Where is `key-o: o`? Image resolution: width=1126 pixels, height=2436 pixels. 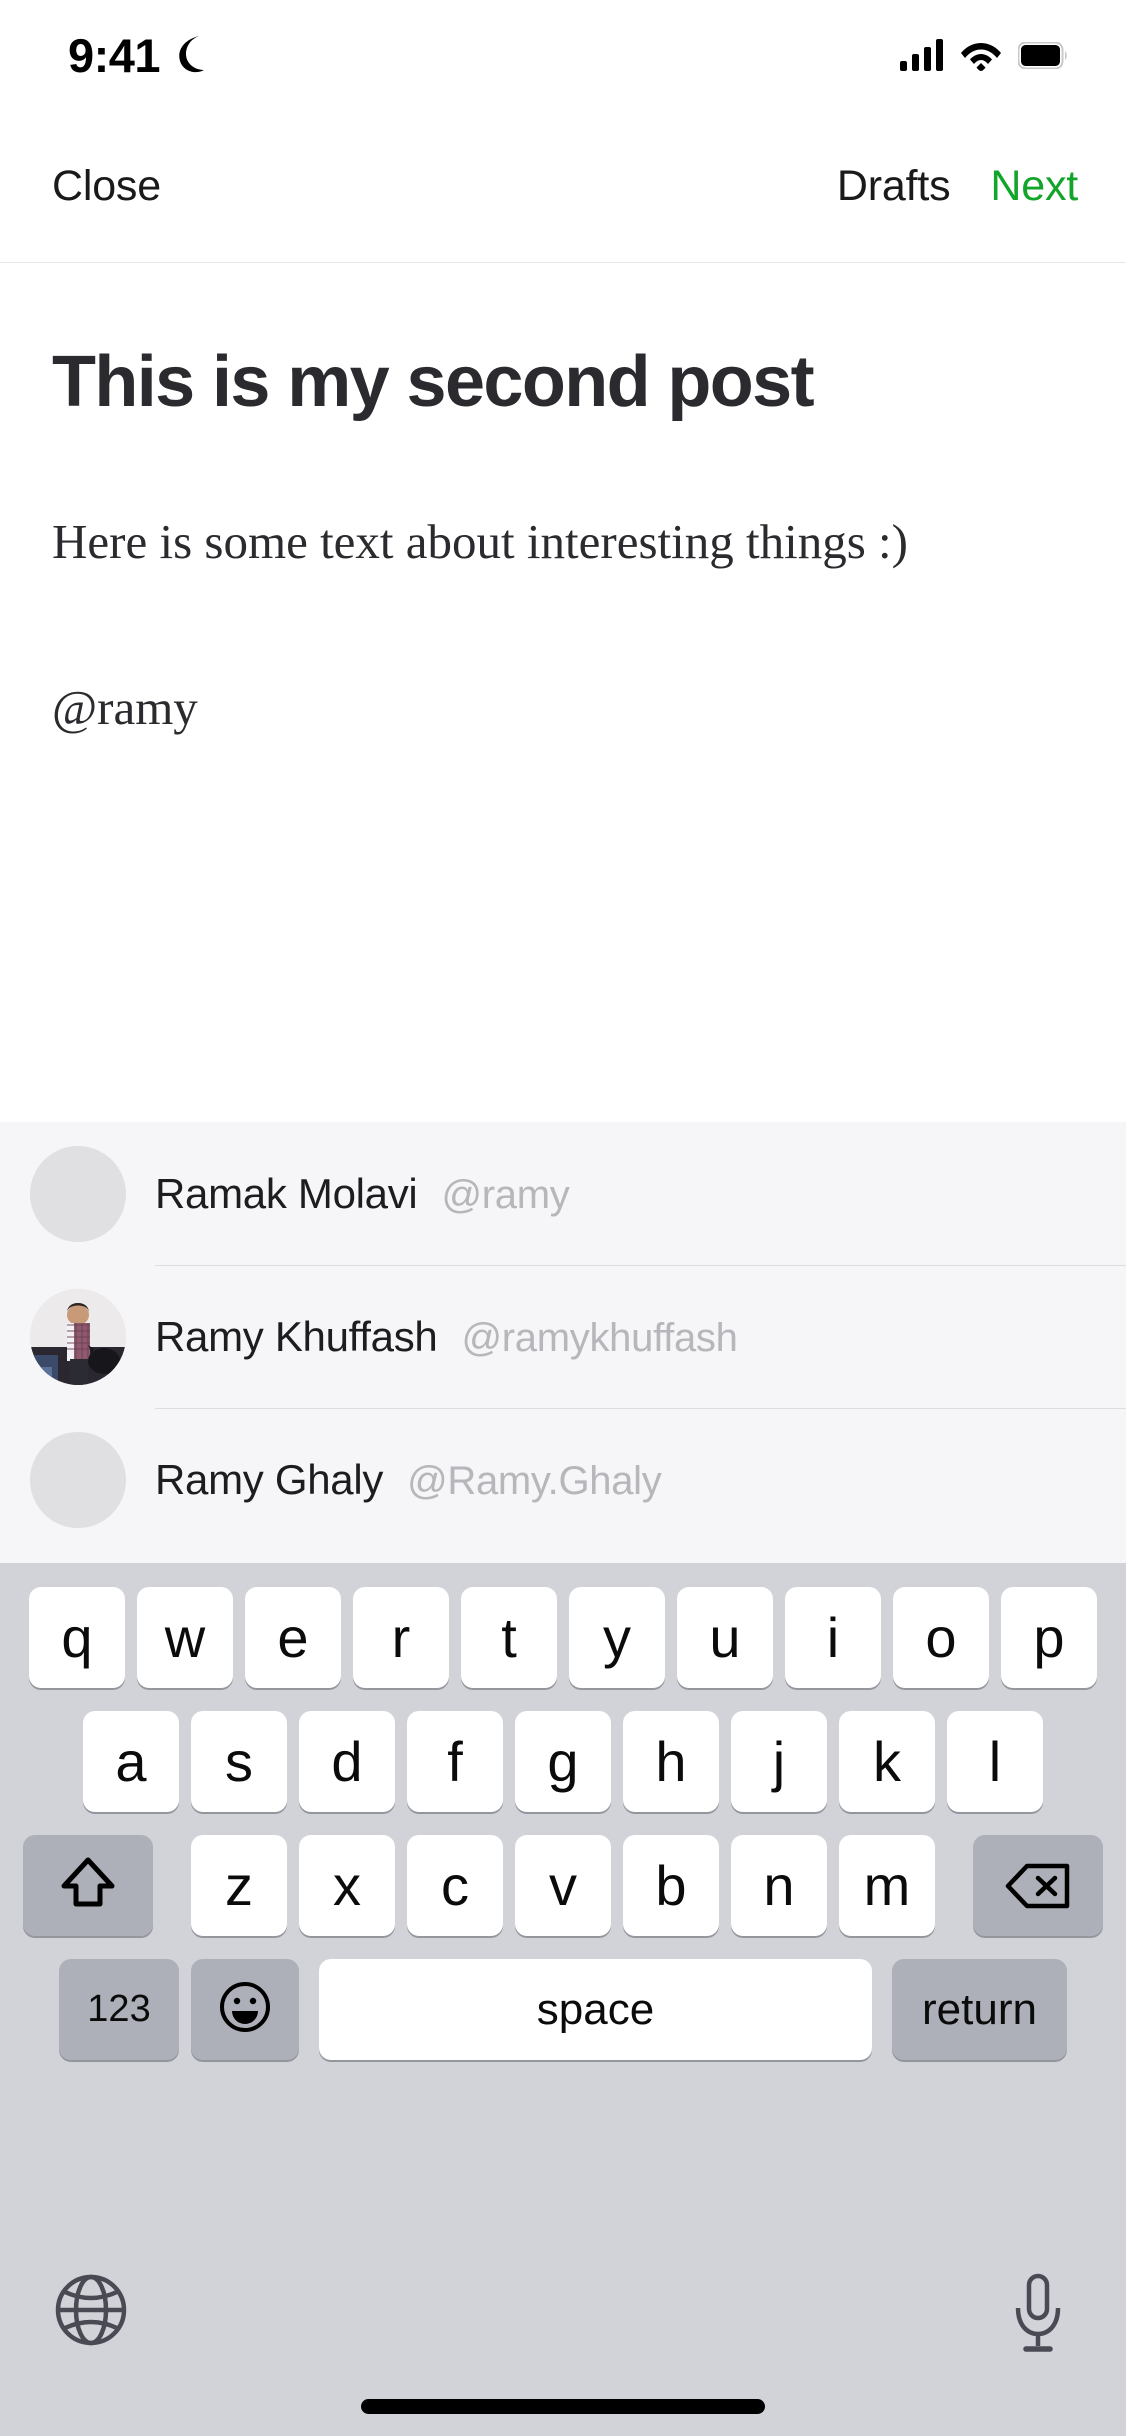 key-o: o is located at coordinates (941, 1637).